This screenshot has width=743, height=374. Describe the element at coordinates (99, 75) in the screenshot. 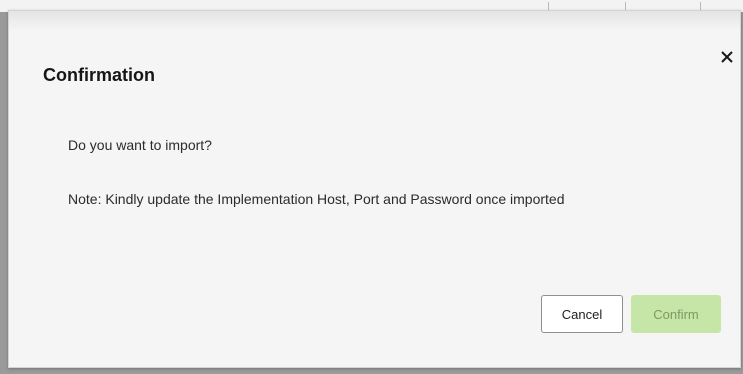

I see `dialog-title: Confirmation` at that location.